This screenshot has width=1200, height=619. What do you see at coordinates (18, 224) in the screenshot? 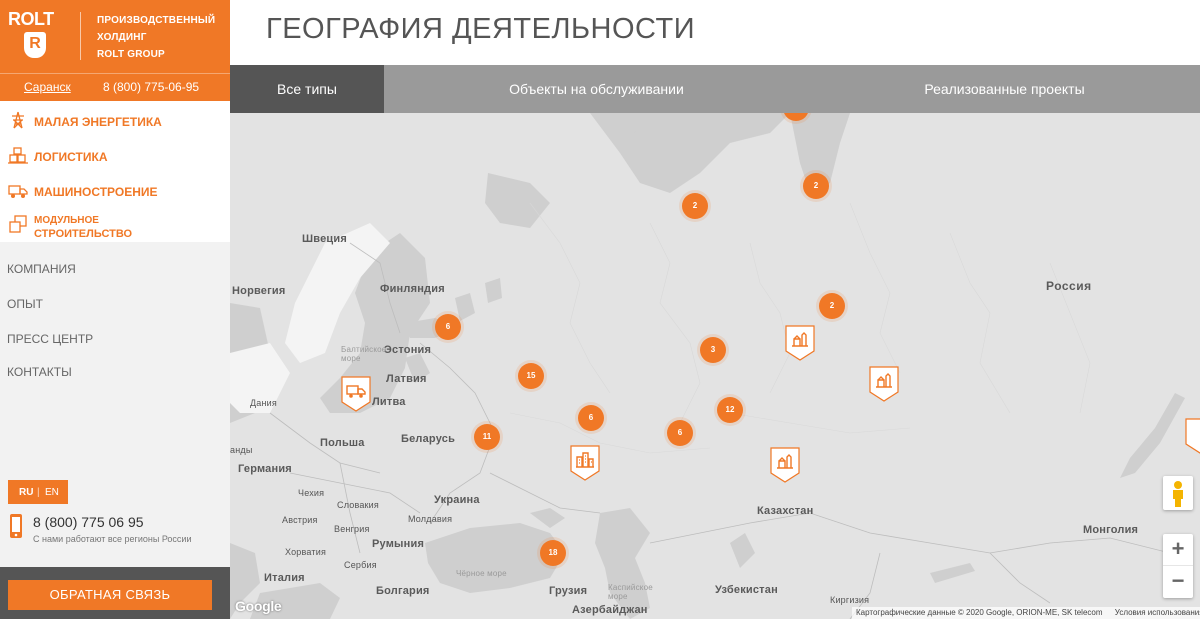
I see `modules-icon` at bounding box center [18, 224].